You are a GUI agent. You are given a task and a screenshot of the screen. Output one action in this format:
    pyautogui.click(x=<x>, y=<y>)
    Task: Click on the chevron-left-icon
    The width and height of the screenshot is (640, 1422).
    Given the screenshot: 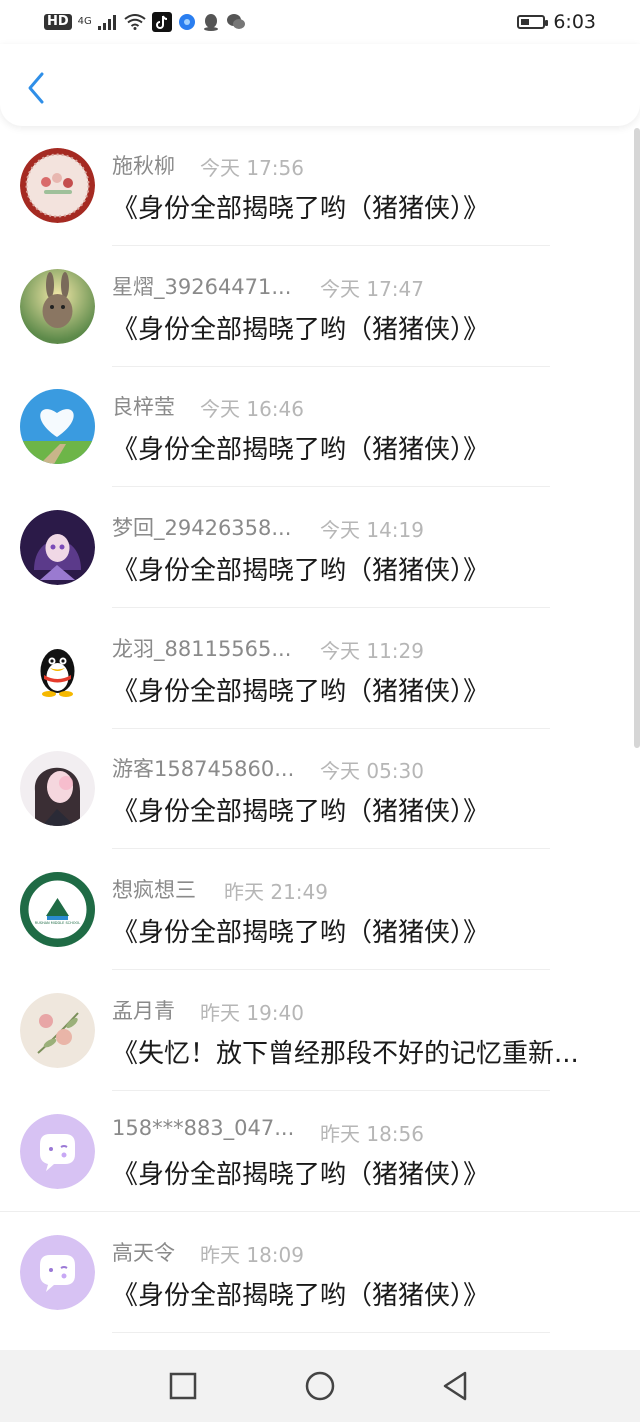 What is the action you would take?
    pyautogui.click(x=36, y=88)
    